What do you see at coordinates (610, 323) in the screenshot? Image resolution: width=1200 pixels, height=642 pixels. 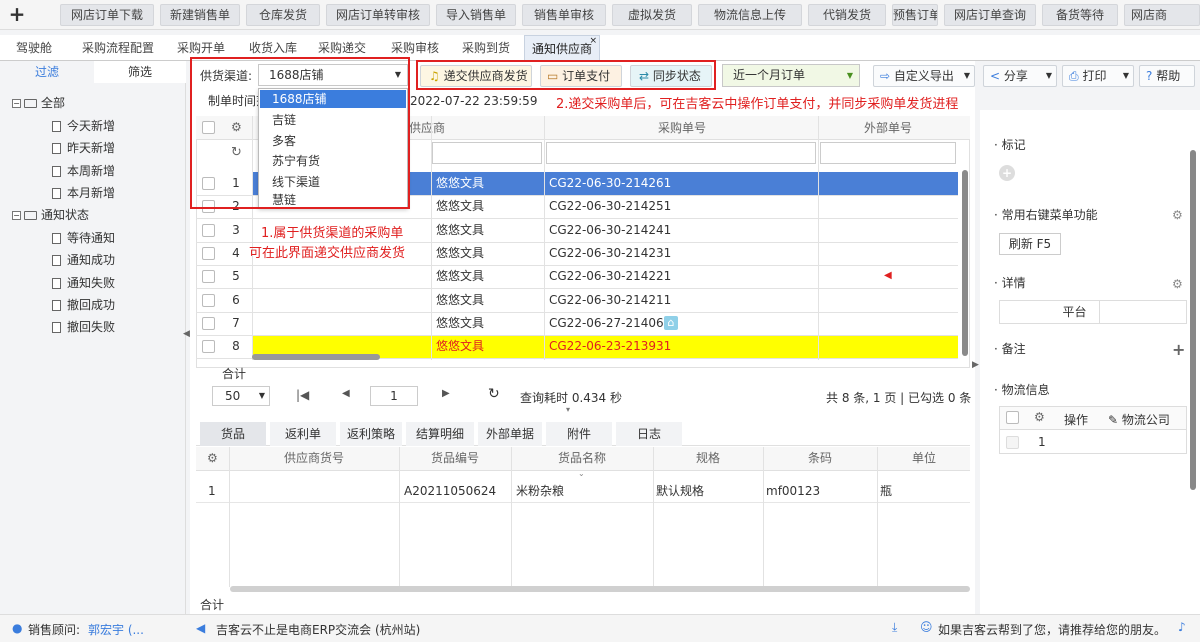 I see `row-po-number: CG22-06-27-214061` at bounding box center [610, 323].